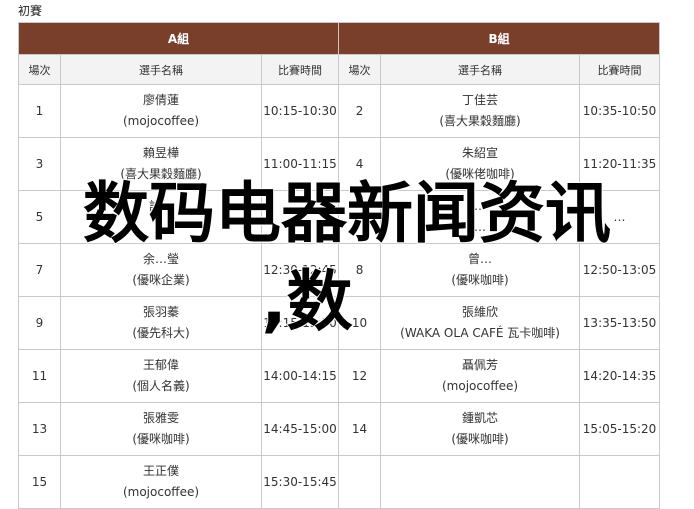  I want to click on player-affiliation: (個人名義), so click(161, 386).